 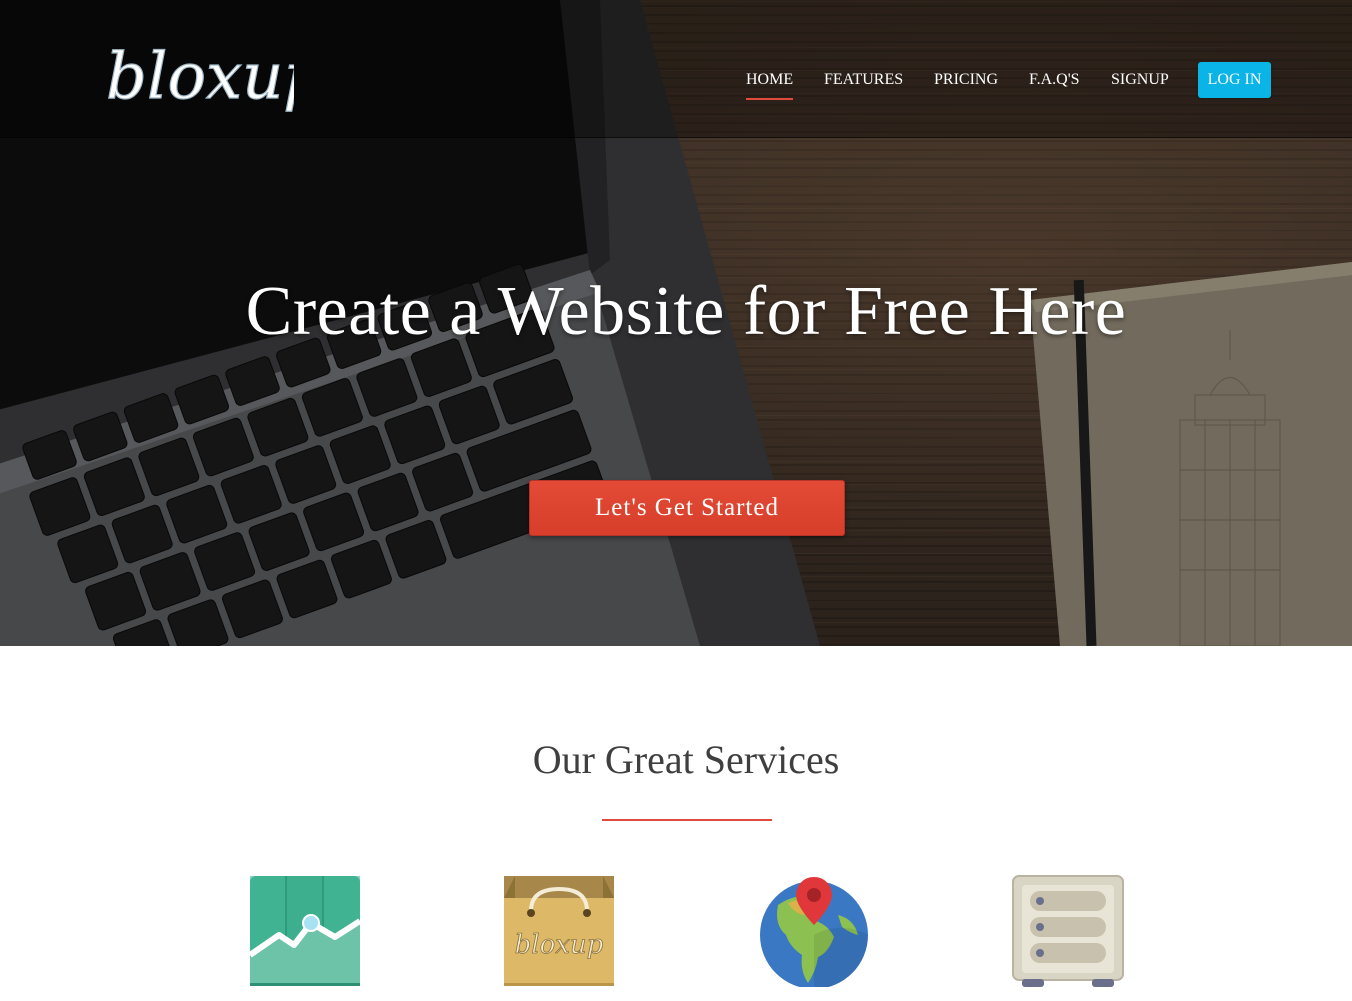 I want to click on main-nav: HOME FEATURES PRICING F.A.Q'S SIGNUP, so click(x=676, y=82).